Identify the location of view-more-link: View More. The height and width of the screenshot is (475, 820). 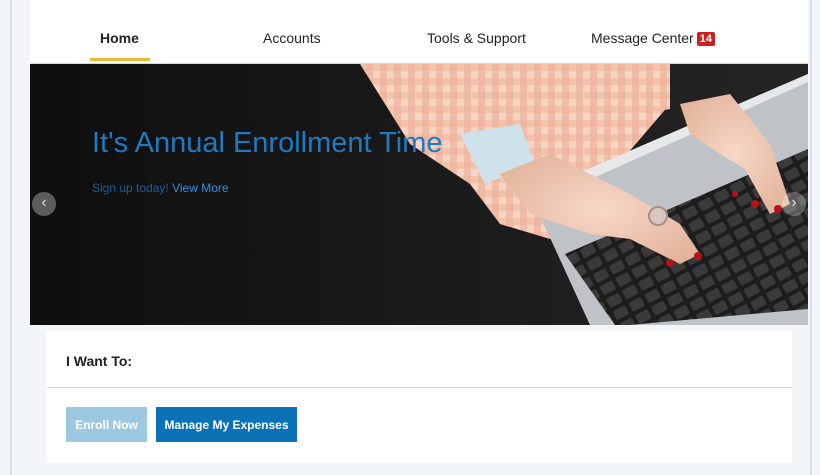
(200, 188).